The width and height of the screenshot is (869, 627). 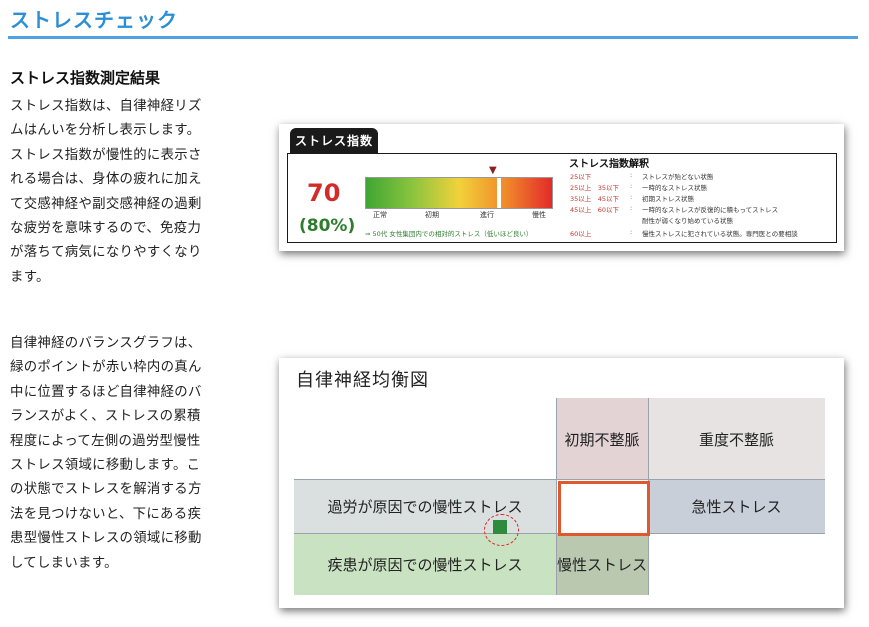 What do you see at coordinates (493, 170) in the screenshot?
I see `gauge-pointer-icon: ▼` at bounding box center [493, 170].